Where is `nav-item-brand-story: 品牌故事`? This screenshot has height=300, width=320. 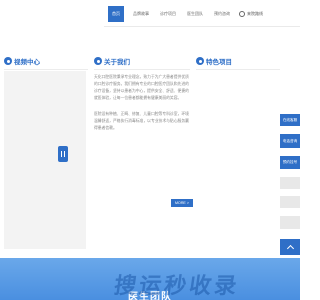
nav-item-brand-story: 品牌故事 is located at coordinates (141, 14).